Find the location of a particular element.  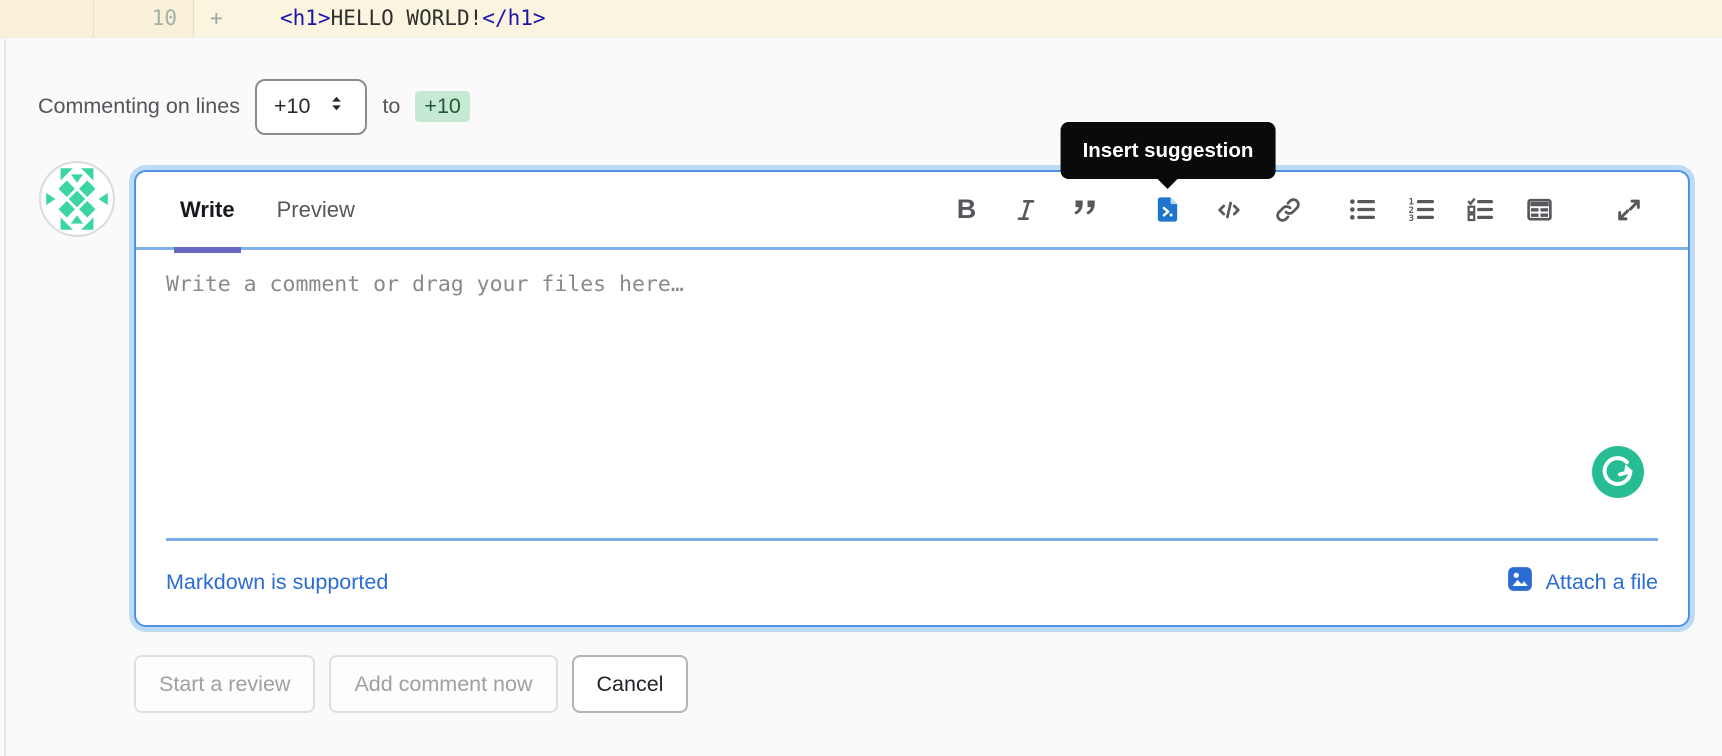

editor-footer: Markdown is supported Attach a file is located at coordinates (912, 582).